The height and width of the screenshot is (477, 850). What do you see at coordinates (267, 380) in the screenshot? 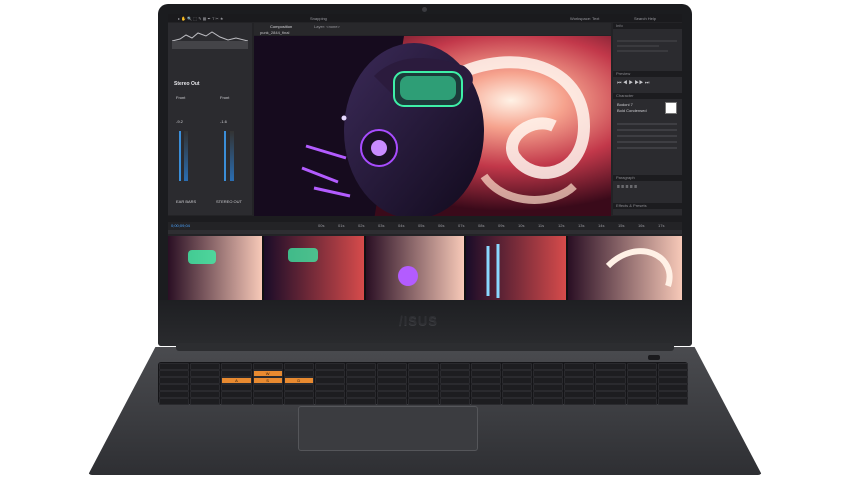
I see `keyboard-key: S` at bounding box center [267, 380].